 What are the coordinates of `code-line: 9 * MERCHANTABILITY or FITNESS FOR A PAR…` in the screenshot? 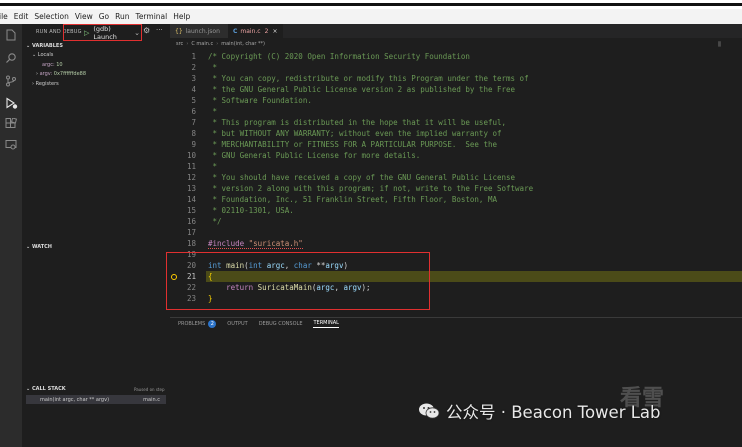 It's located at (344, 144).